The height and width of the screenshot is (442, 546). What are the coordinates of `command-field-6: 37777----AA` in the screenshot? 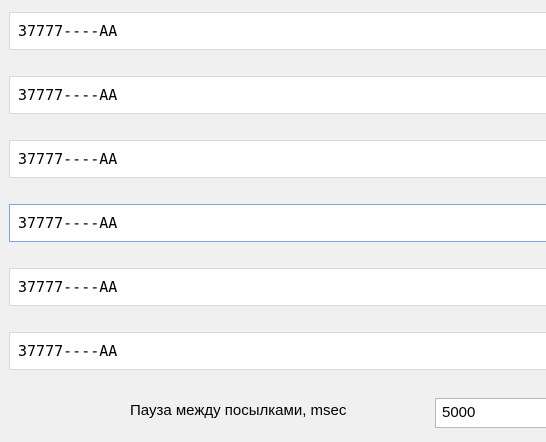 It's located at (277, 351).